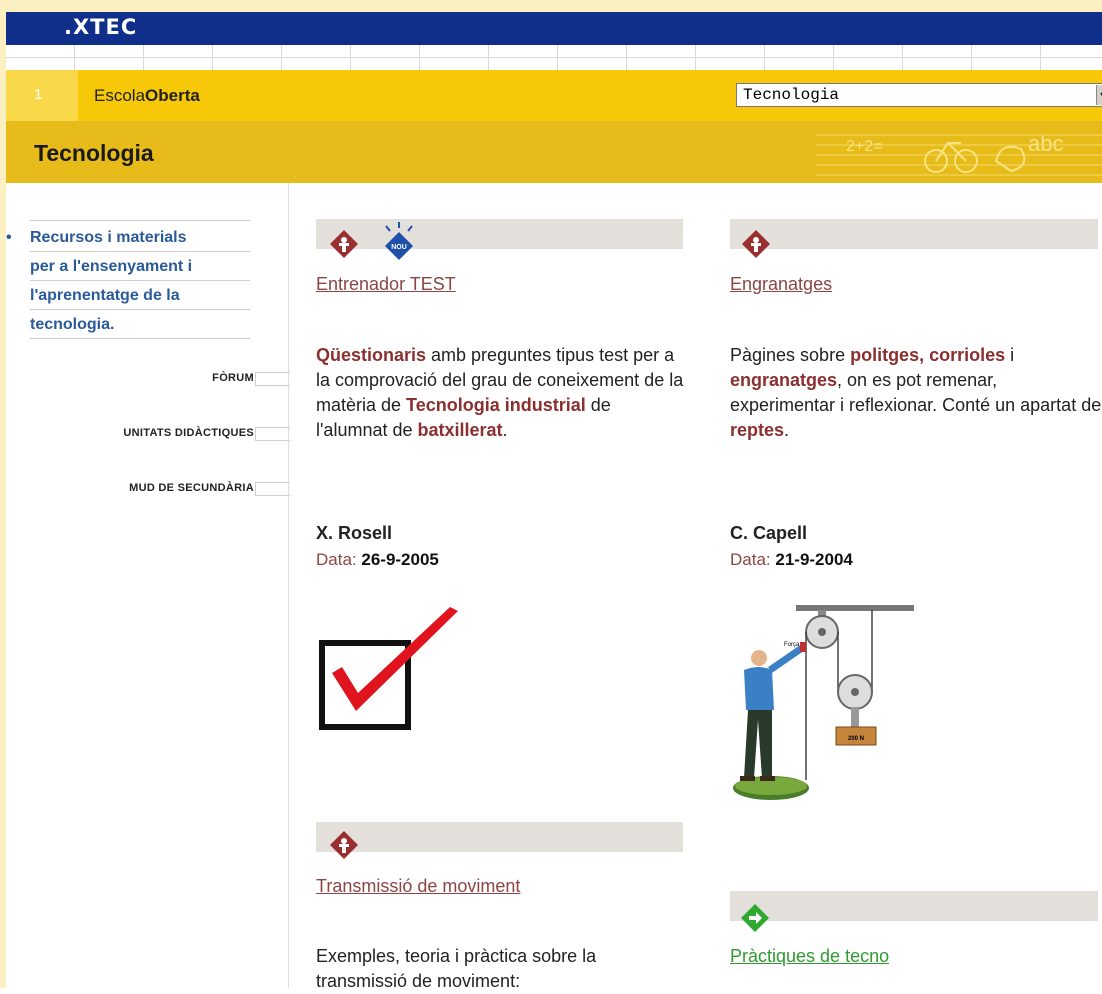 This screenshot has width=1102, height=994. What do you see at coordinates (919, 95) in the screenshot?
I see `subject-select: Tecnologia ▼` at bounding box center [919, 95].